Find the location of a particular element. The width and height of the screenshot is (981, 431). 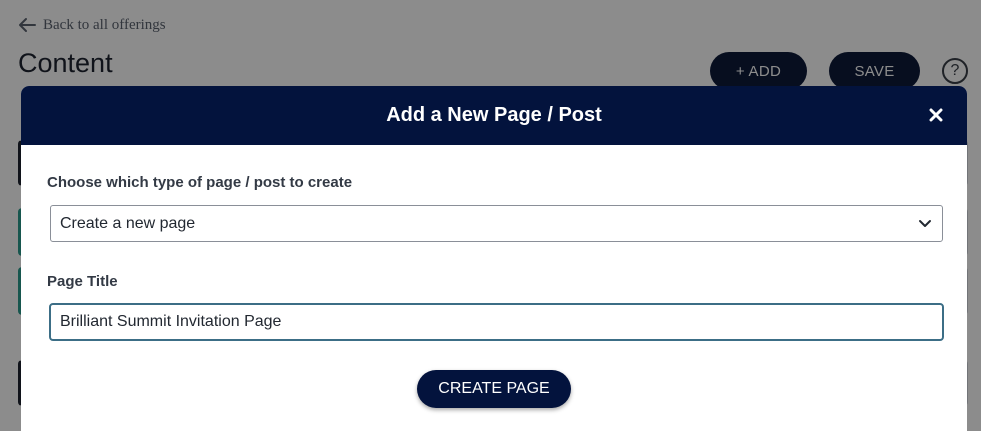

close-icon is located at coordinates (936, 115).